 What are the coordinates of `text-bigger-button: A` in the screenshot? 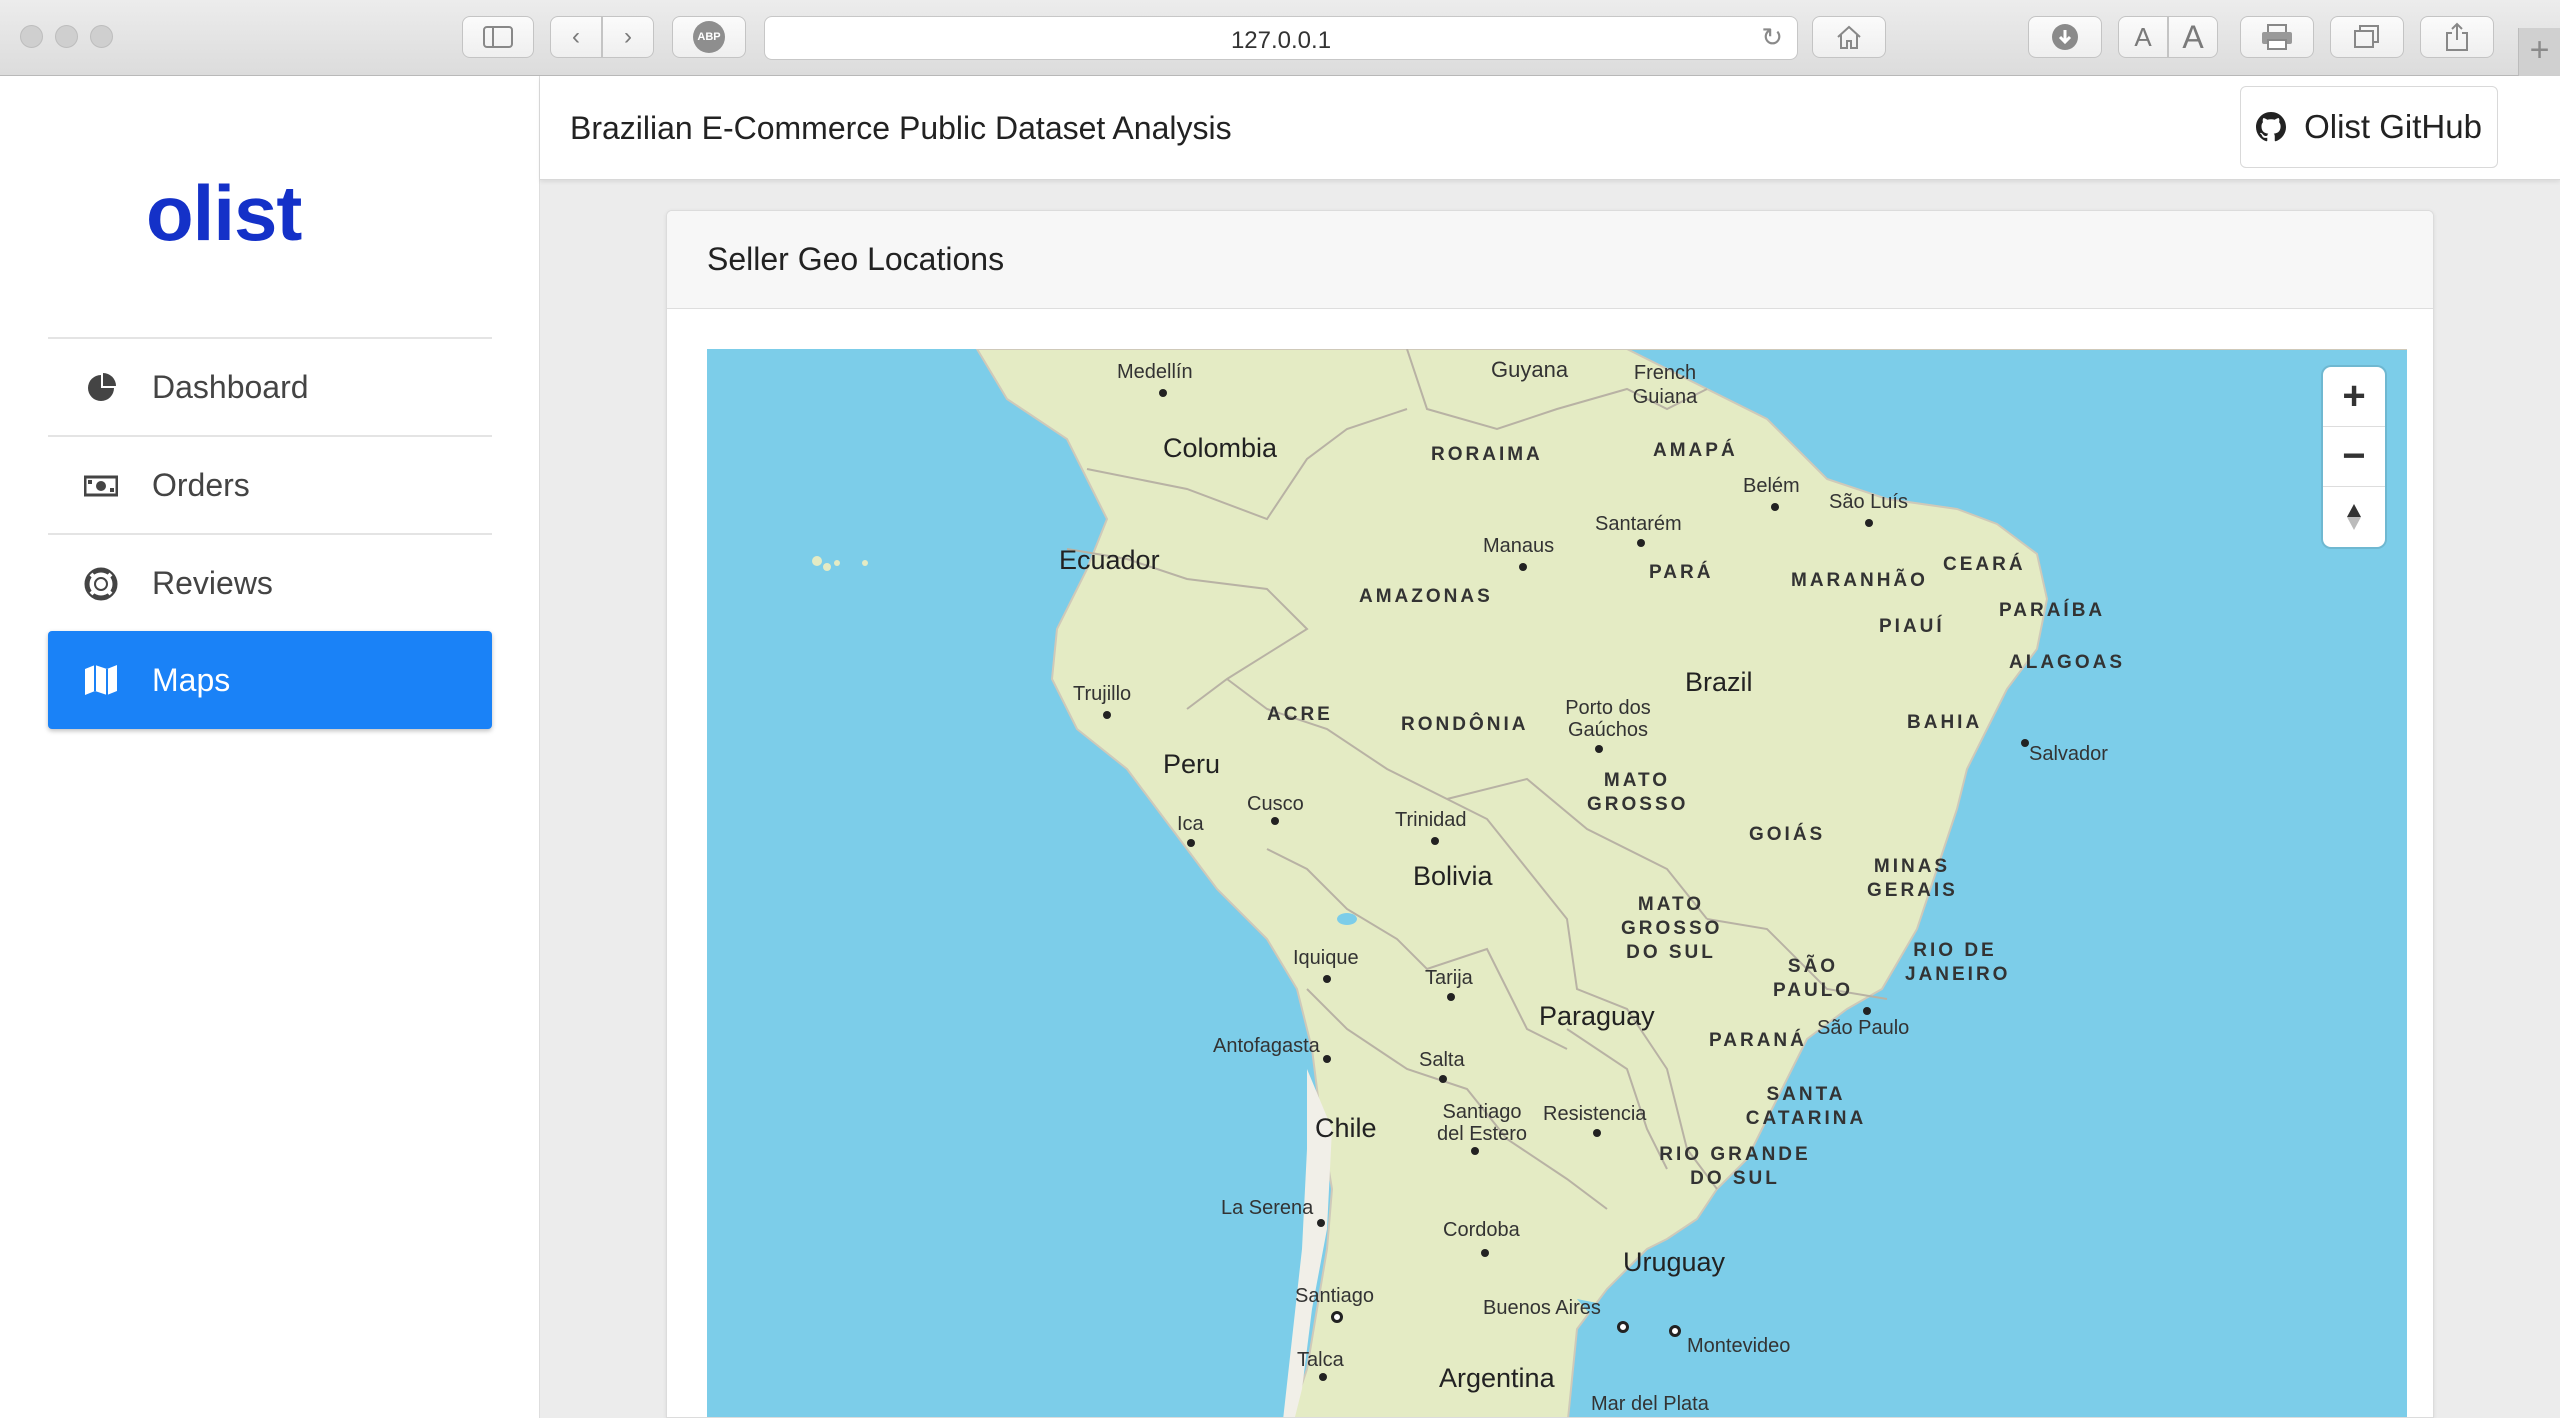 It's located at (2193, 37).